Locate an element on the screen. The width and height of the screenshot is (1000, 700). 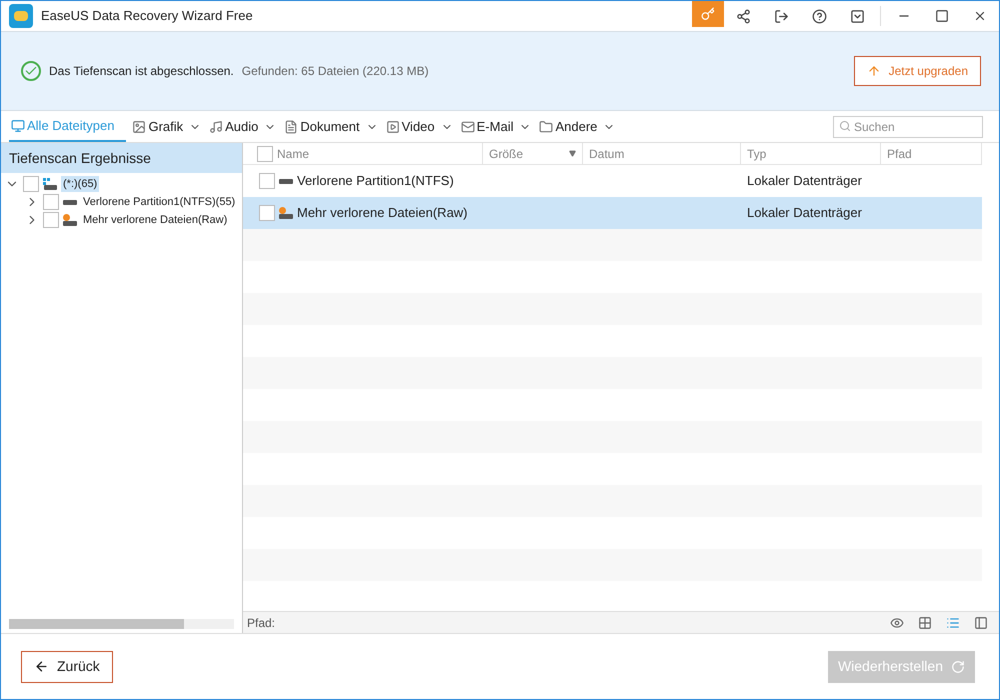
folder-icon is located at coordinates (546, 127).